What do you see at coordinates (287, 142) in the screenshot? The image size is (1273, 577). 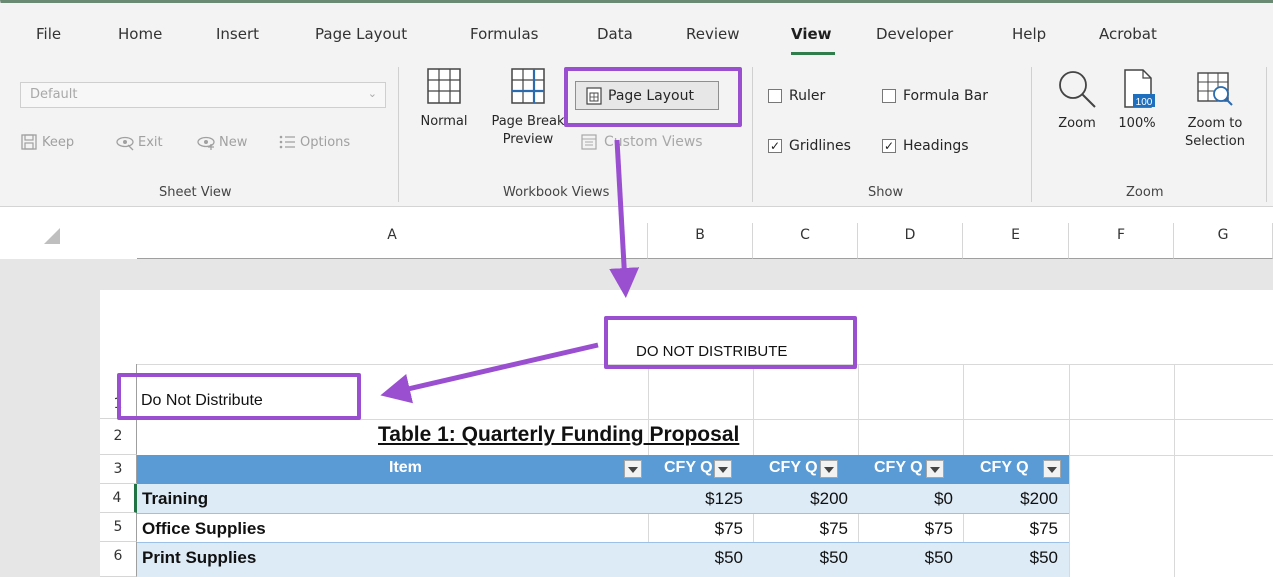 I see `list-icon` at bounding box center [287, 142].